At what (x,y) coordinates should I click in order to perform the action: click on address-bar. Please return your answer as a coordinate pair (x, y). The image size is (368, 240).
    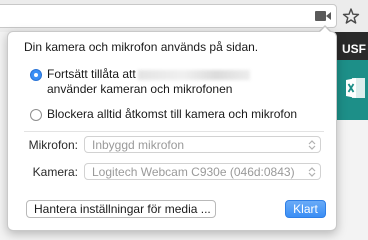
    Looking at the image, I should click on (168, 16).